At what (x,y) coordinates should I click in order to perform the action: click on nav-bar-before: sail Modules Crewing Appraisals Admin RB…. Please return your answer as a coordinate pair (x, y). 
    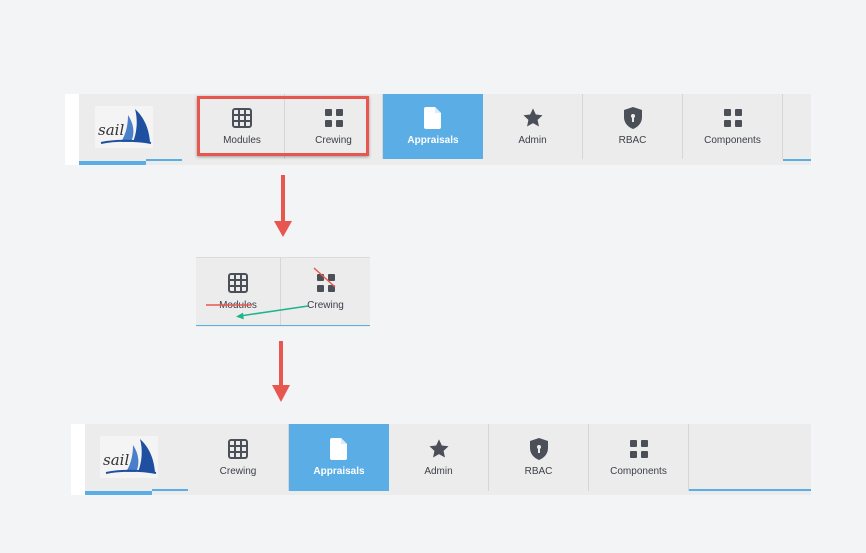
    Looking at the image, I should click on (438, 129).